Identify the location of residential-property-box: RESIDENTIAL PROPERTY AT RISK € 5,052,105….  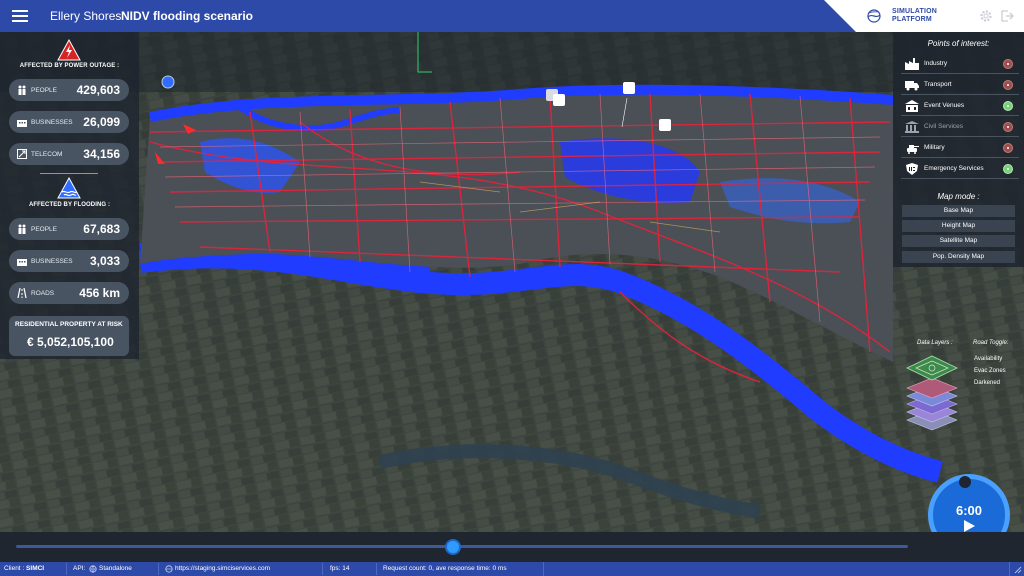
(69, 336).